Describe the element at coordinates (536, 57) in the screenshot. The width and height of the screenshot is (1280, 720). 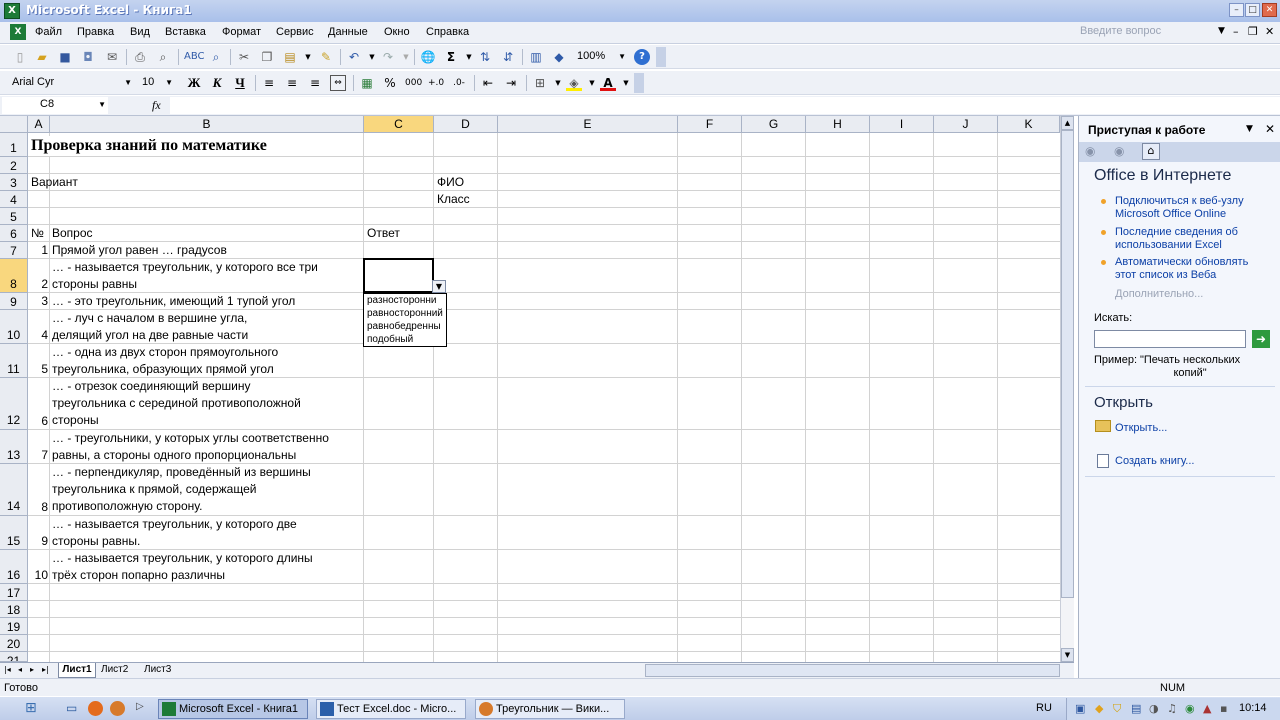
I see `chart-wizard-icon: ▥` at that location.